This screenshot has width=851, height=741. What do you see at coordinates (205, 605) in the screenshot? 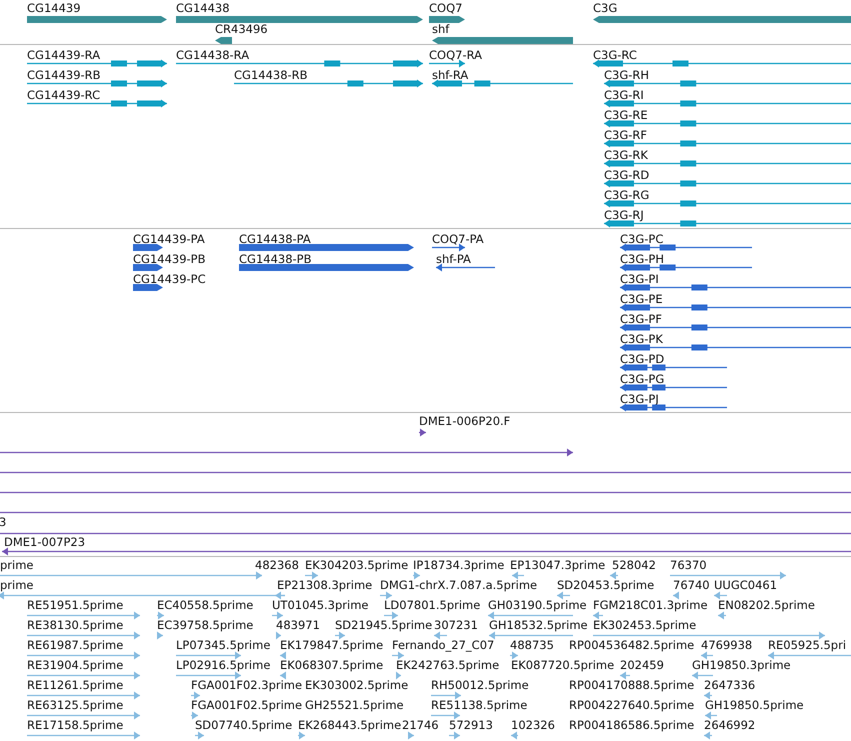
I see `feature-label: EC40558.5prime` at bounding box center [205, 605].